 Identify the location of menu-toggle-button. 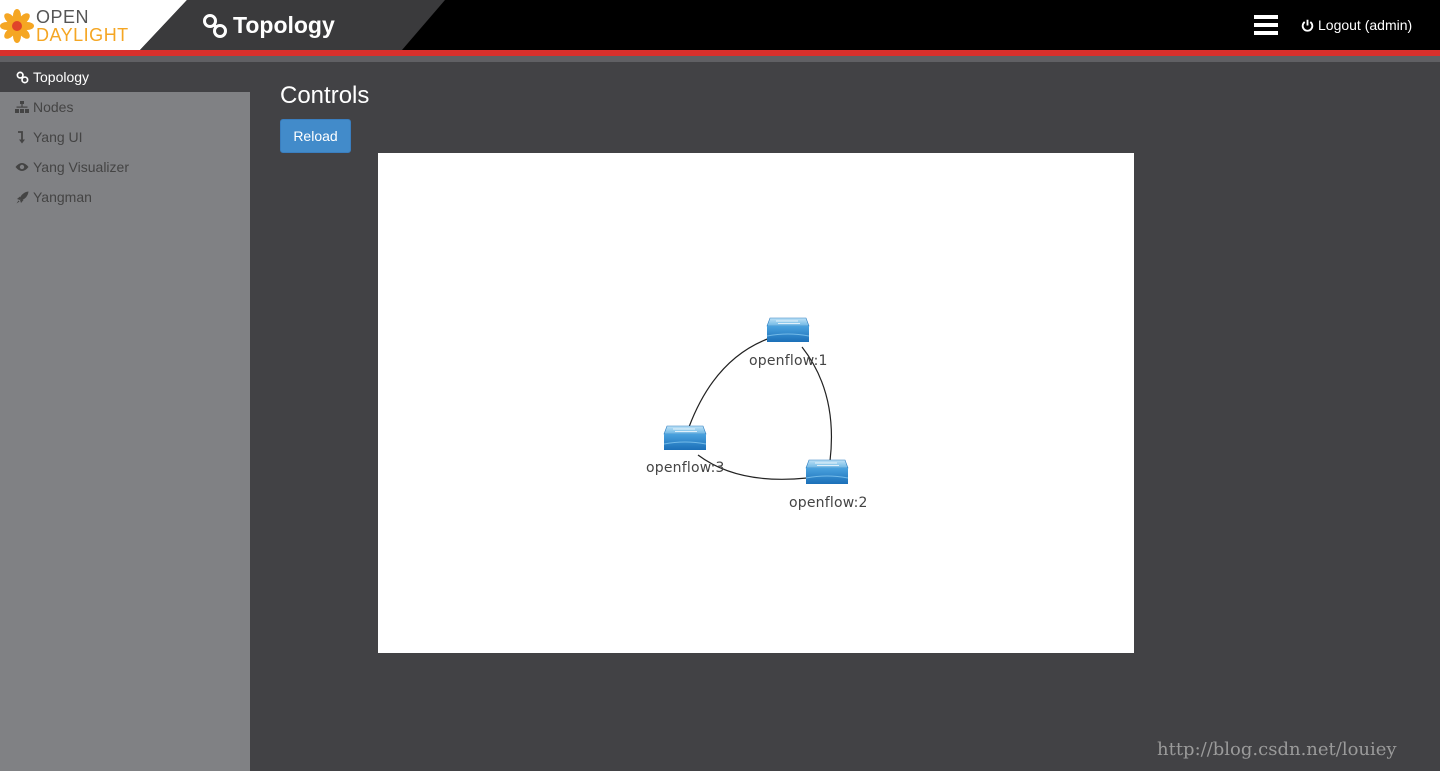
(1266, 25).